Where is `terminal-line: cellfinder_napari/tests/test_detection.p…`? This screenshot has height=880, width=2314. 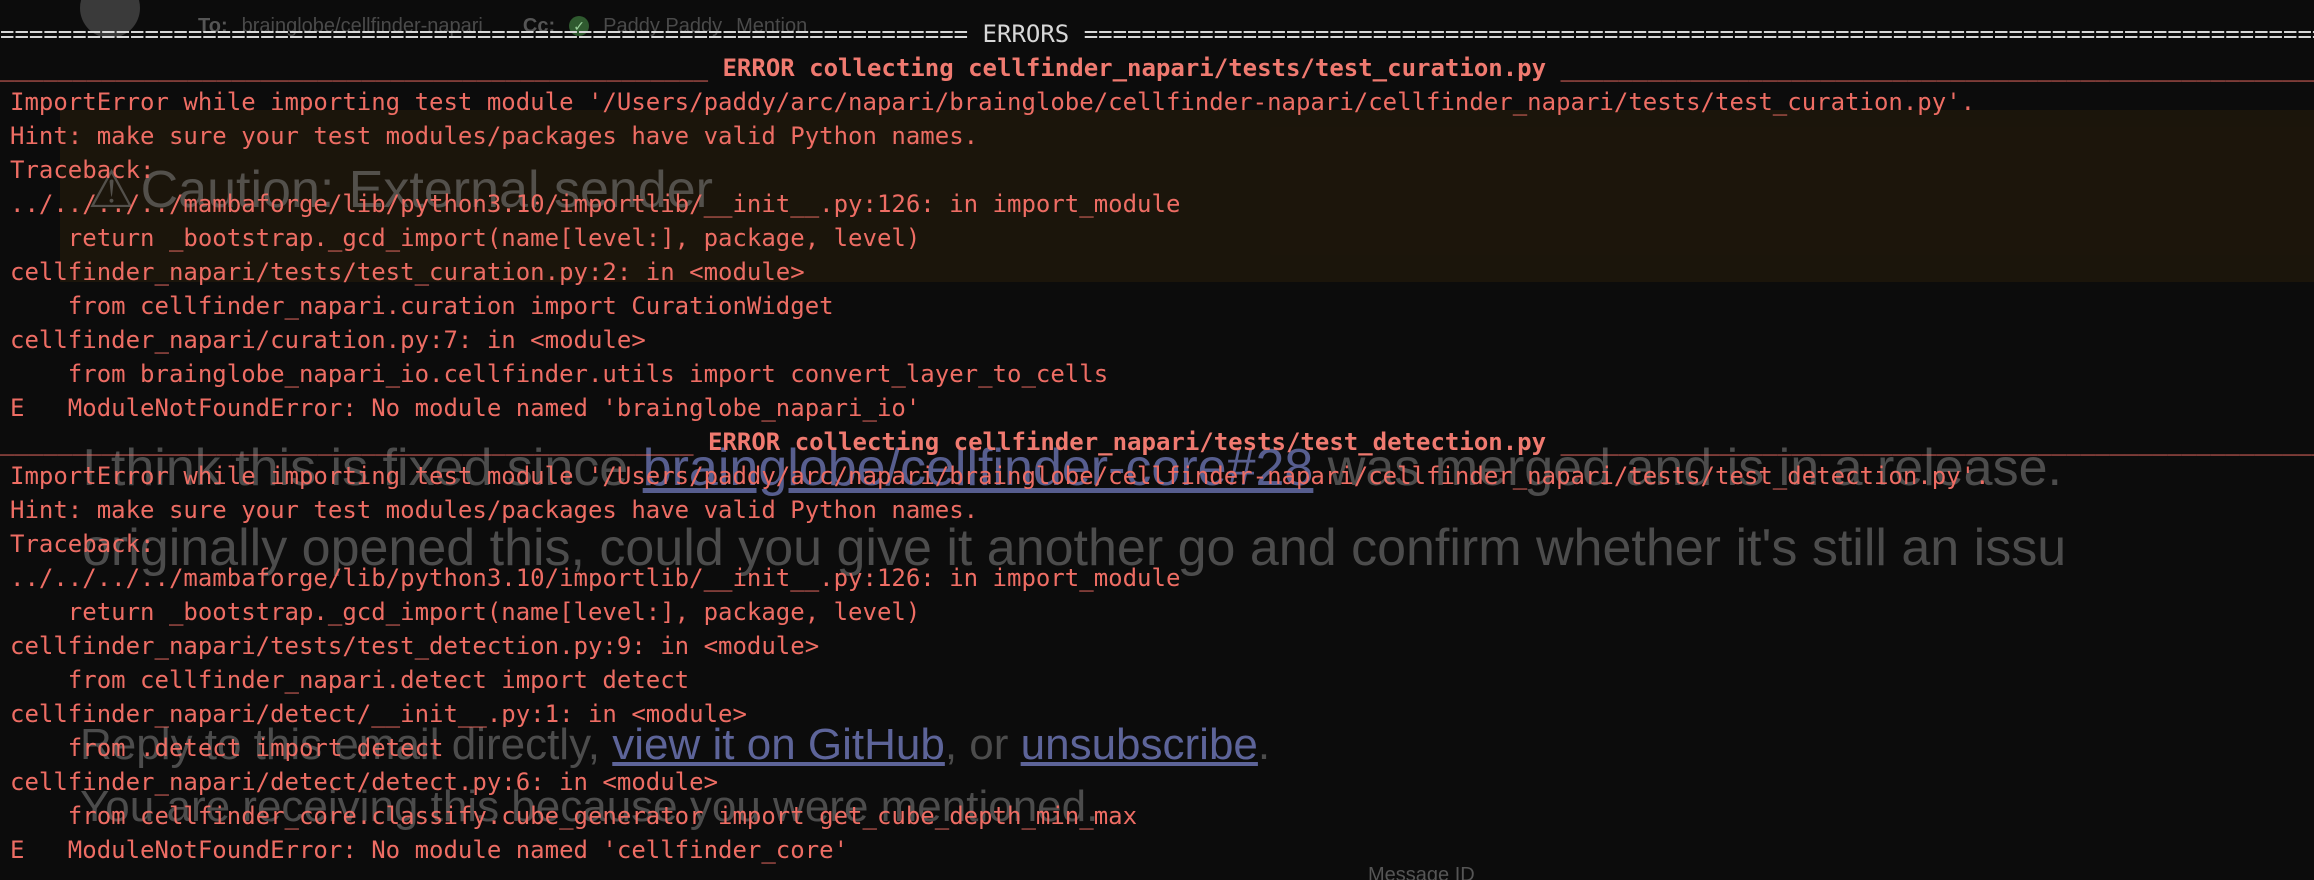
terminal-line: cellfinder_napari/tests/test_detection.p… is located at coordinates (415, 646).